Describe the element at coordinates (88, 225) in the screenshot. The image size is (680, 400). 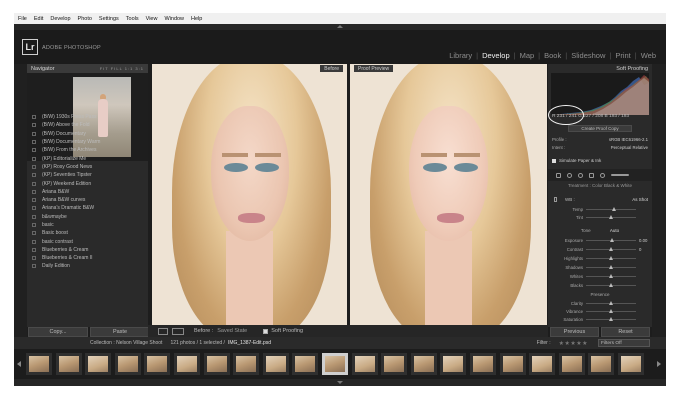
I see `preset-item: basic` at that location.